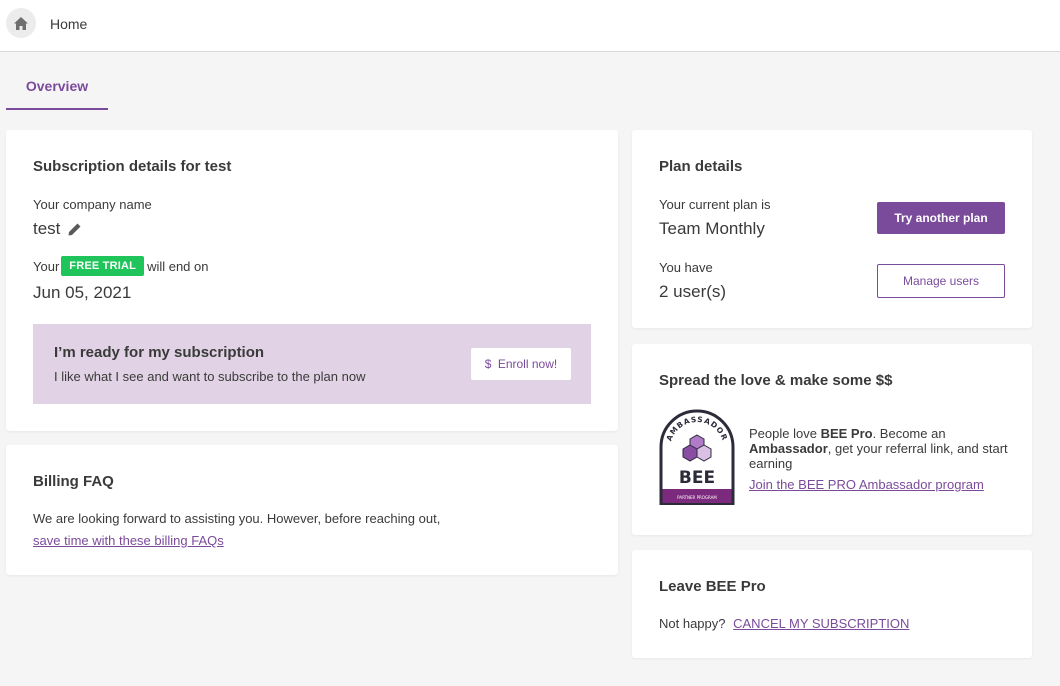  What do you see at coordinates (527, 364) in the screenshot?
I see `enroll-now-label: Enroll now!` at bounding box center [527, 364].